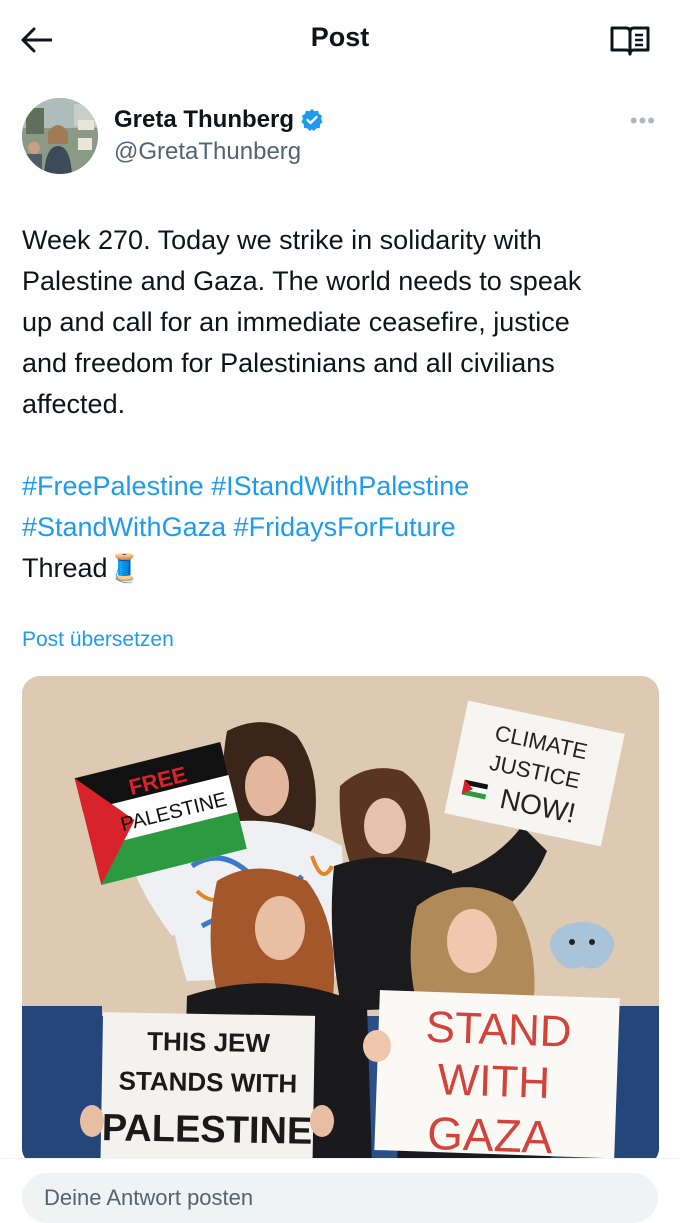 The width and height of the screenshot is (680, 1223). I want to click on sign-palestine-bottom-text: PALESTINE, so click(206, 1130).